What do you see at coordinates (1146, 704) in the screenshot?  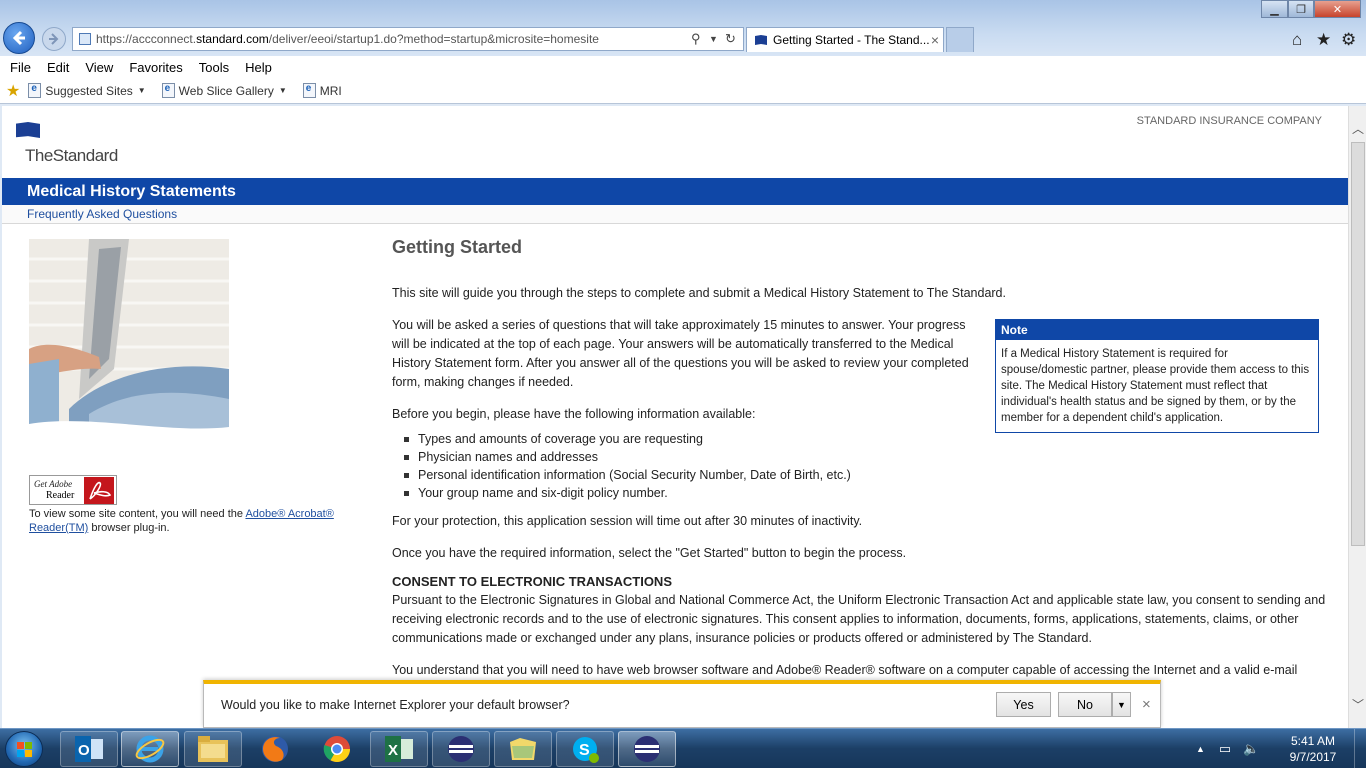 I see `close-icon: ×` at bounding box center [1146, 704].